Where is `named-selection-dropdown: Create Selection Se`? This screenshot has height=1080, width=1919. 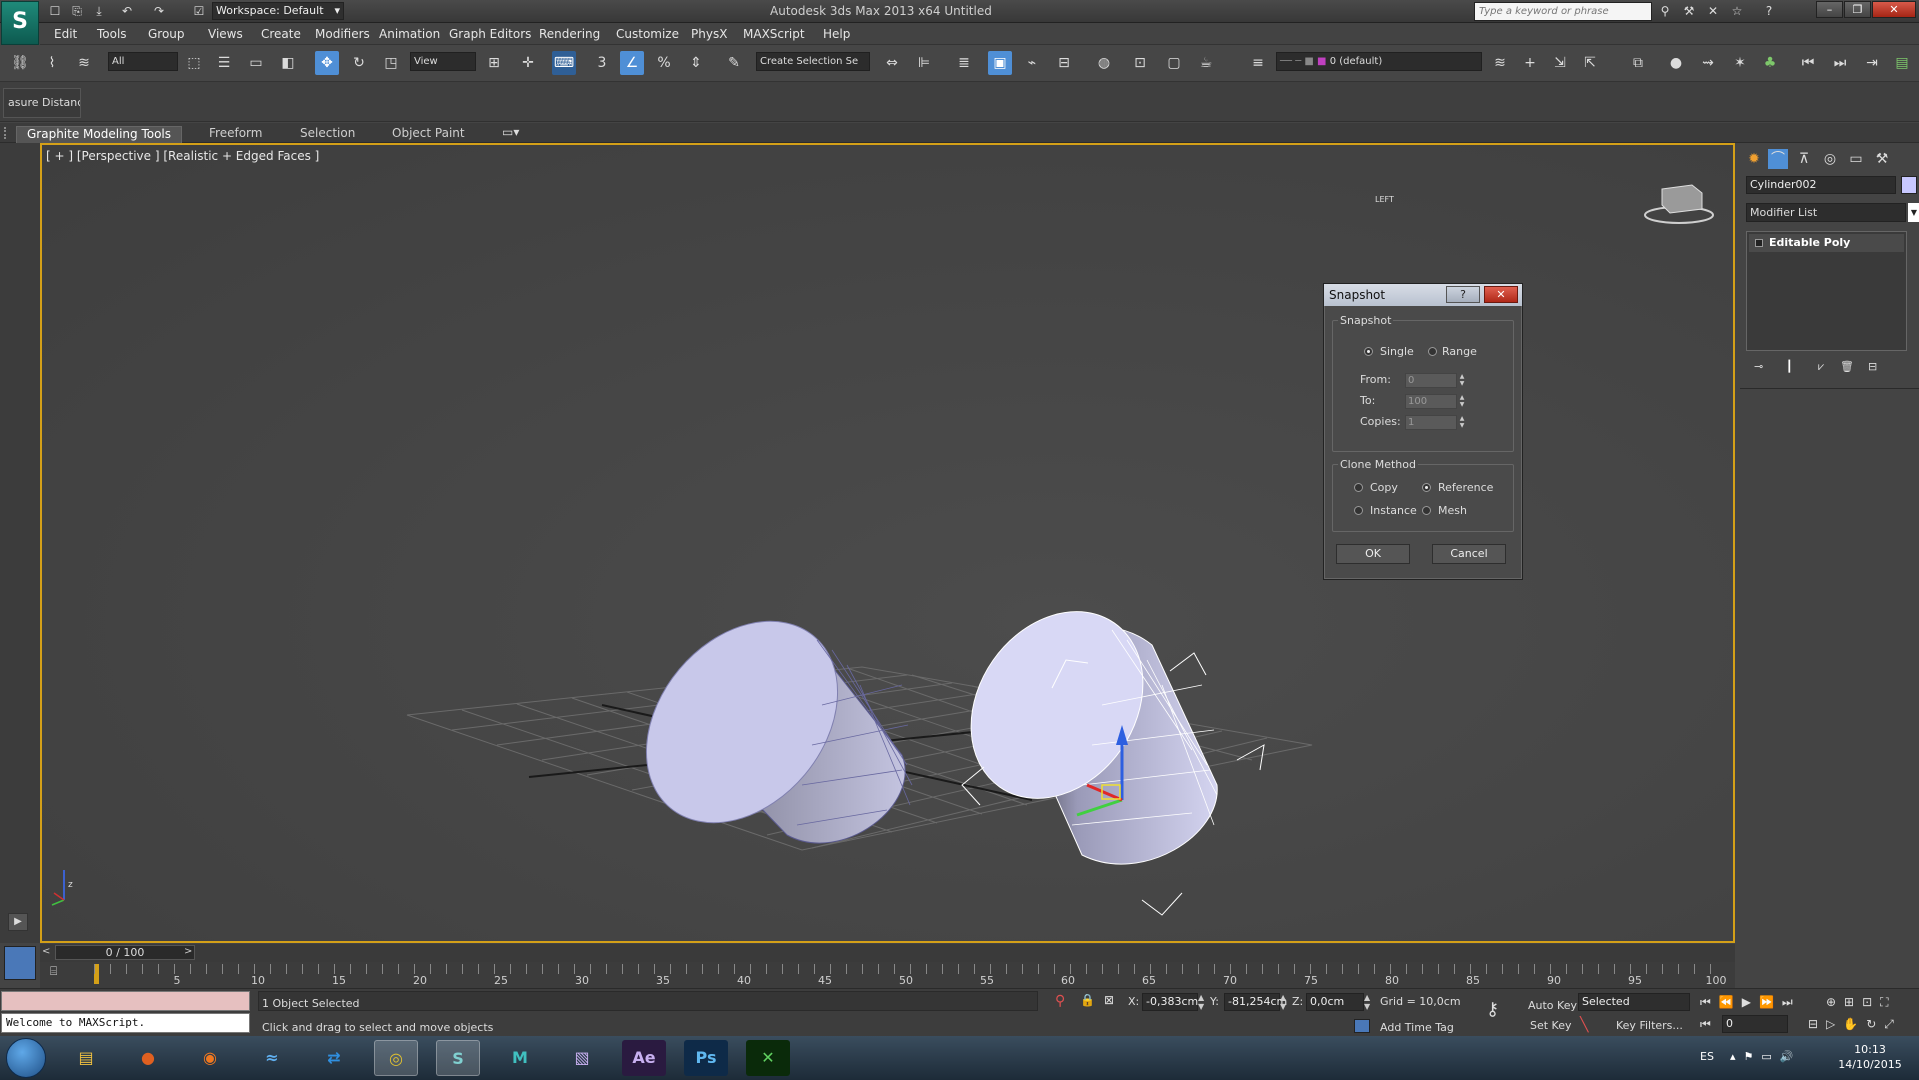 named-selection-dropdown: Create Selection Se is located at coordinates (813, 61).